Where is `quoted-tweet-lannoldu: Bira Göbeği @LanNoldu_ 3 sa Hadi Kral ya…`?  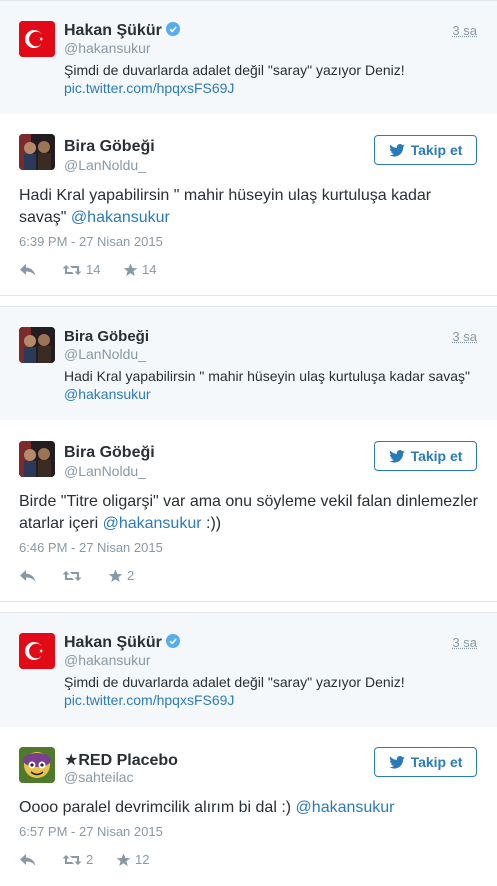
quoted-tweet-lannoldu: Bira Göbeği @LanNoldu_ 3 sa Hadi Kral ya… is located at coordinates (248, 363).